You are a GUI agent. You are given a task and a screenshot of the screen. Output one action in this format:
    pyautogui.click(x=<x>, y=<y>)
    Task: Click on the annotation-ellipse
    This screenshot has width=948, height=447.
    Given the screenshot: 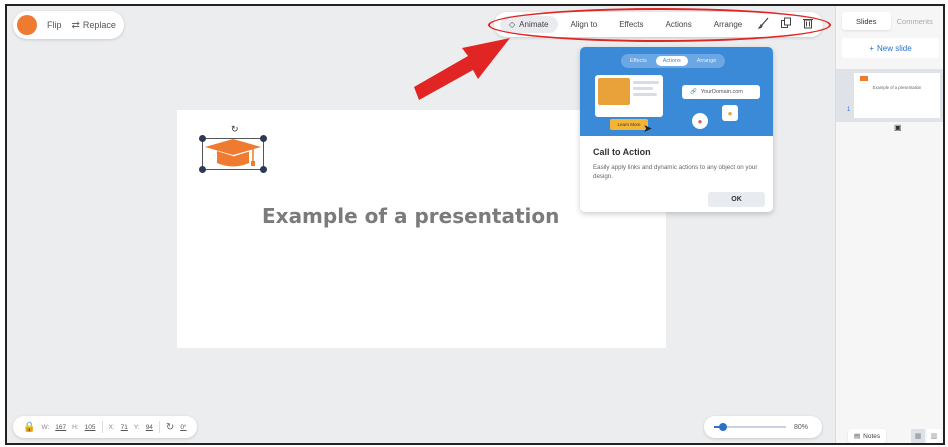 What is the action you would take?
    pyautogui.click(x=659, y=25)
    